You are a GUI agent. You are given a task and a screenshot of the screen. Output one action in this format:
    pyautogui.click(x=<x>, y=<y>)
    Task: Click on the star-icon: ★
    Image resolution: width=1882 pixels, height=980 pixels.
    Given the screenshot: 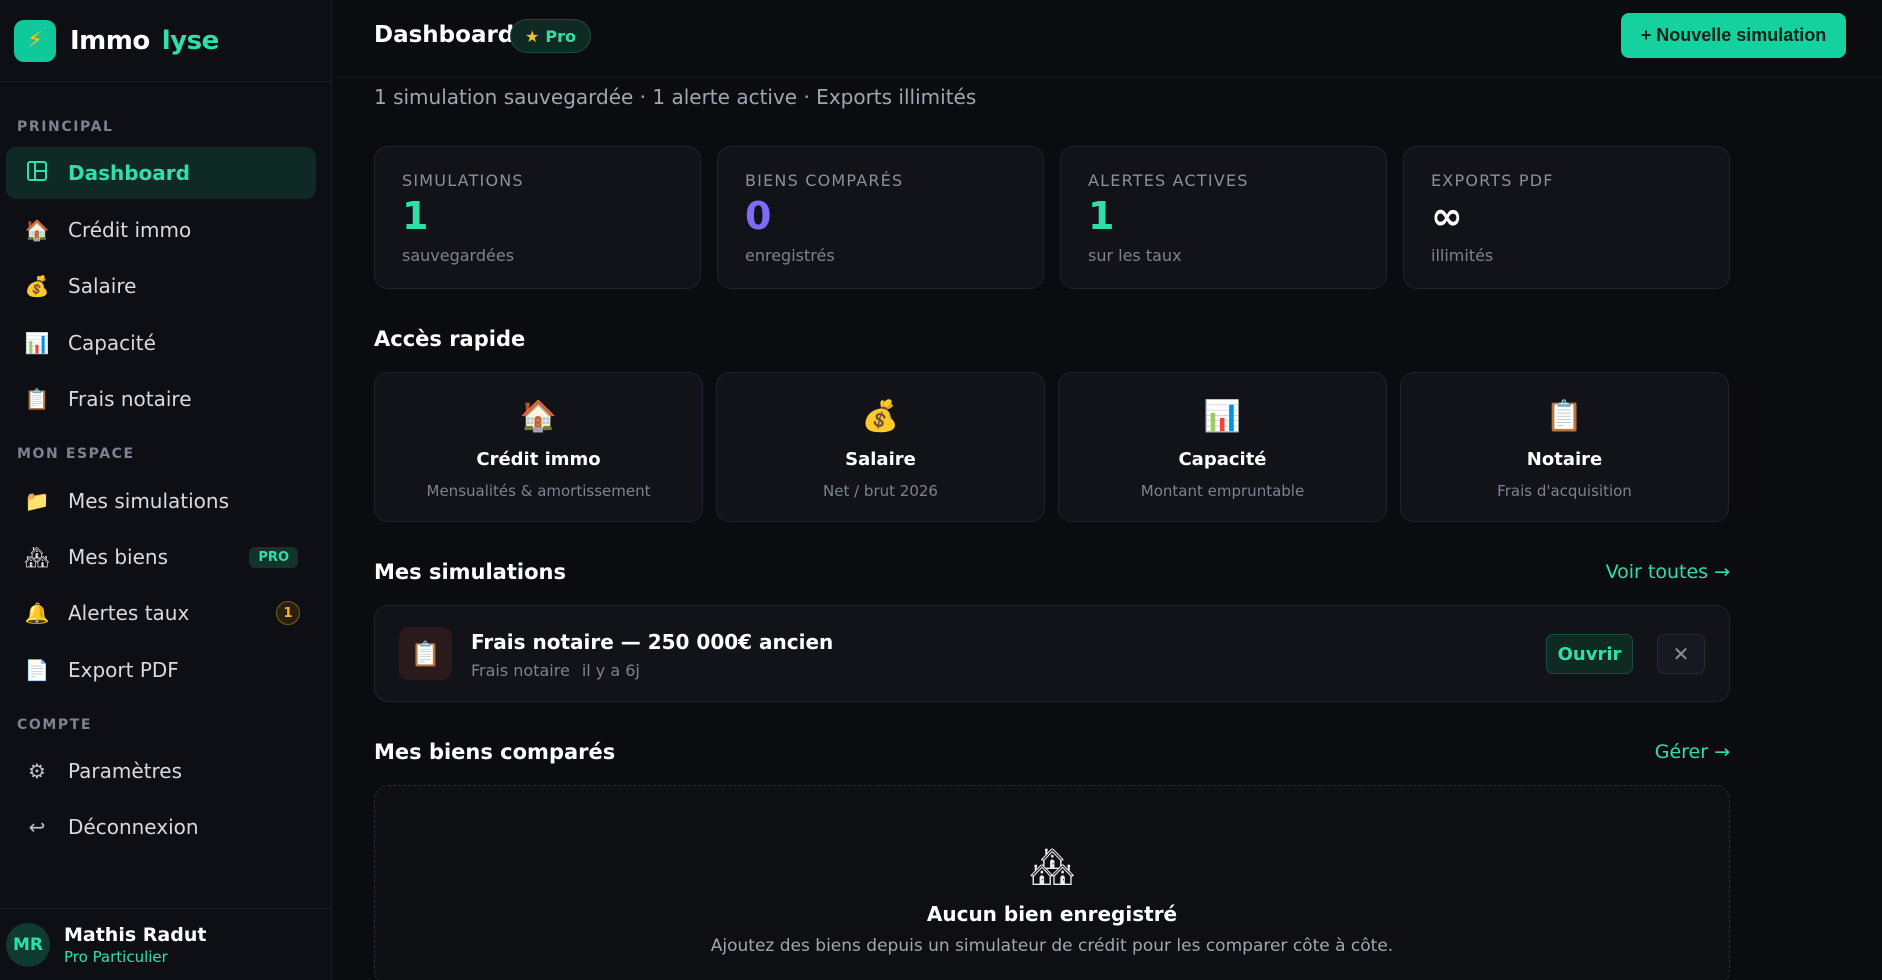 What is the action you would take?
    pyautogui.click(x=532, y=36)
    